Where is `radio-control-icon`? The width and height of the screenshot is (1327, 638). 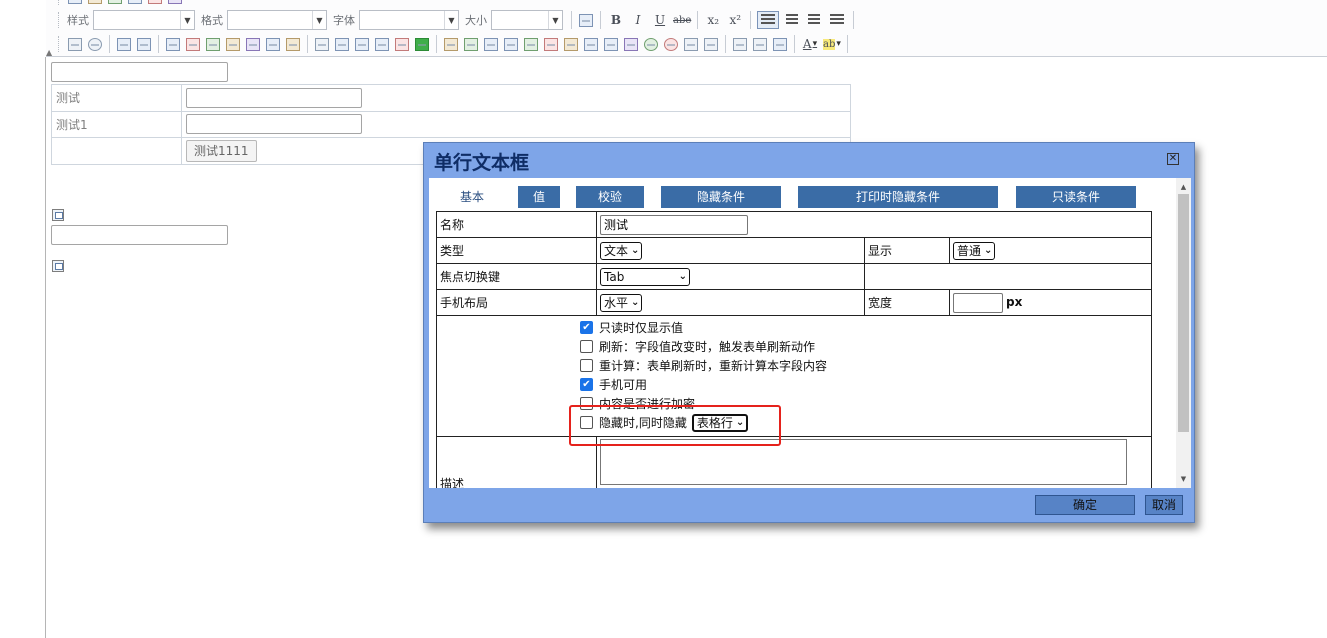 radio-control-icon is located at coordinates (95, 44).